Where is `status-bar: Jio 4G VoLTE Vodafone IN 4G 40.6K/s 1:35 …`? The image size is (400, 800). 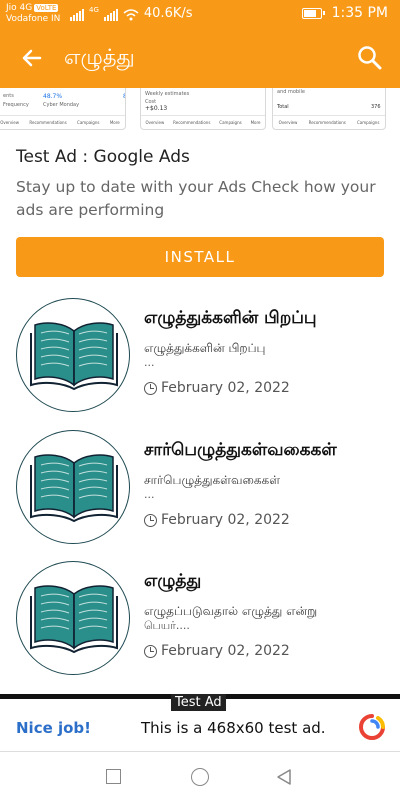
status-bar: Jio 4G VoLTE Vodafone IN 4G 40.6K/s 1:35 … is located at coordinates (200, 14).